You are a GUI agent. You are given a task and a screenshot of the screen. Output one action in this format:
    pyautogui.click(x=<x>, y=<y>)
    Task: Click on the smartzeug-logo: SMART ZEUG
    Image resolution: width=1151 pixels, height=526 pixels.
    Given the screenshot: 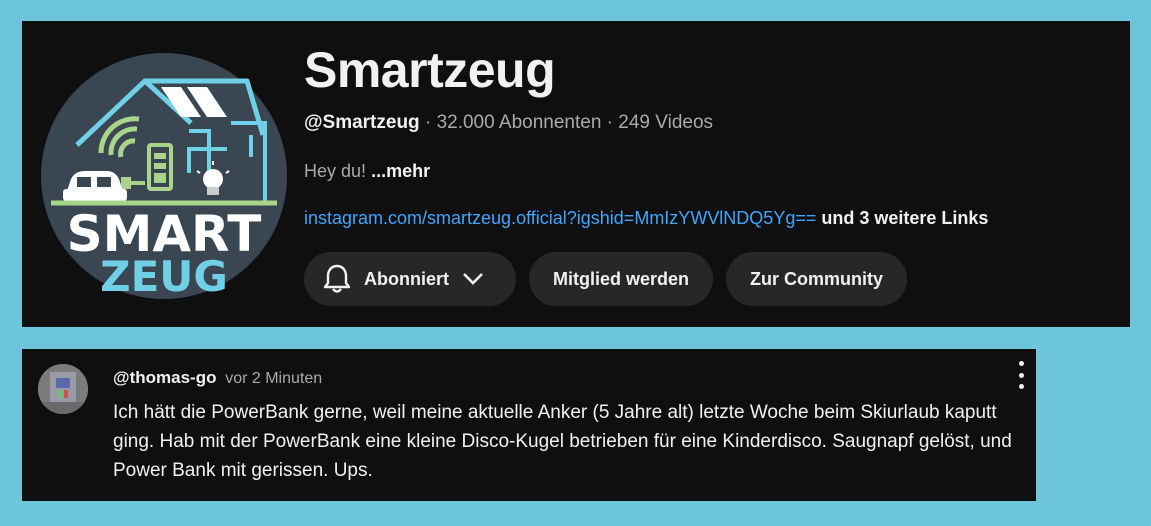 What is the action you would take?
    pyautogui.click(x=164, y=177)
    